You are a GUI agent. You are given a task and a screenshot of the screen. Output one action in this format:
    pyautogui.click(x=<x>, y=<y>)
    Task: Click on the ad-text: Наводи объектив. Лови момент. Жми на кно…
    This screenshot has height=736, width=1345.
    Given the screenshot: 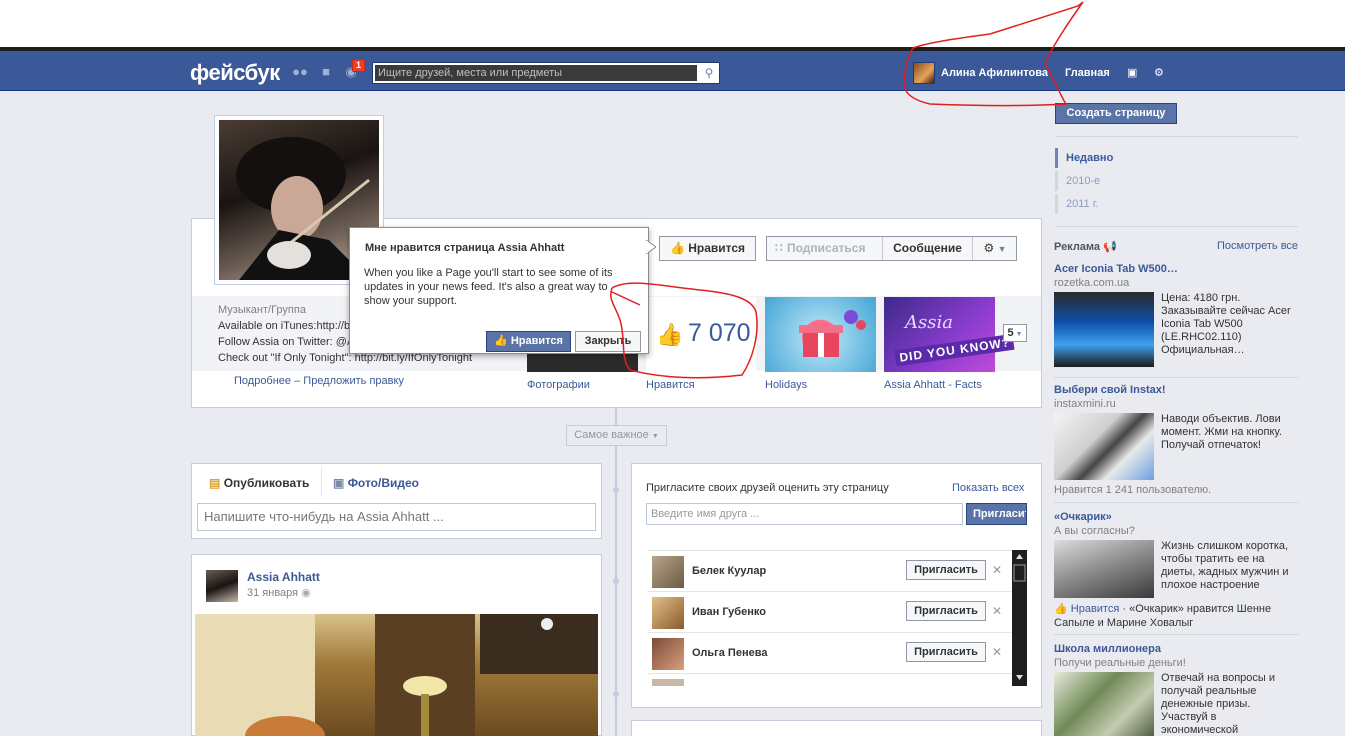 What is the action you would take?
    pyautogui.click(x=1228, y=432)
    